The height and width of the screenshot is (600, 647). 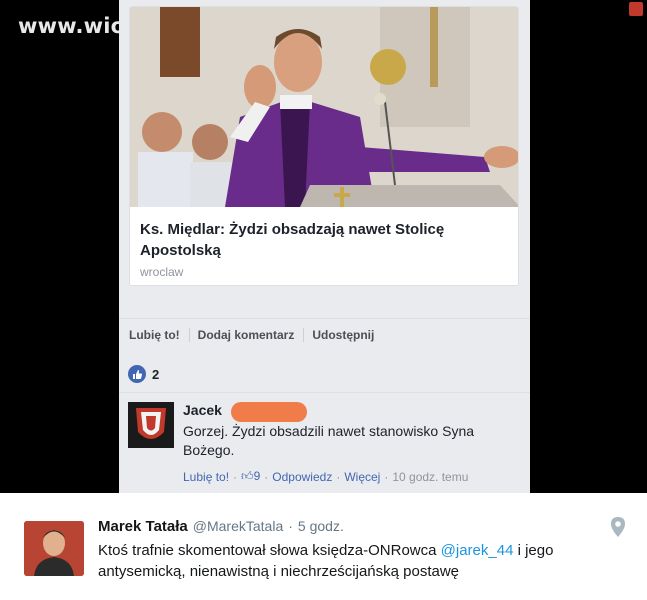 What do you see at coordinates (321, 526) in the screenshot?
I see `tweet-timestamp: 5 godz.` at bounding box center [321, 526].